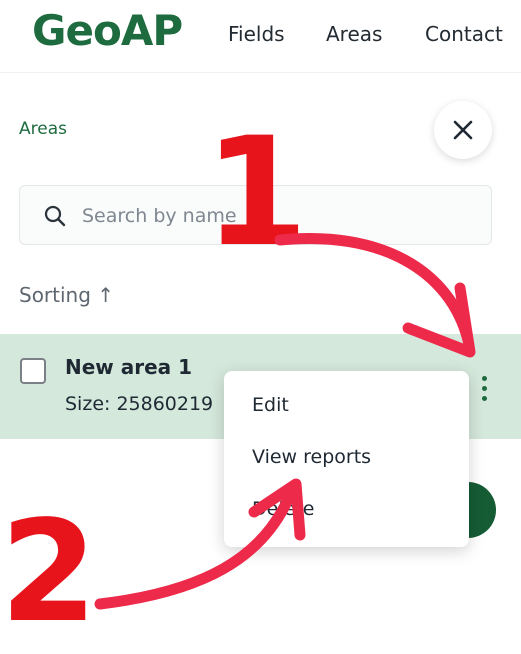 This screenshot has width=521, height=654. What do you see at coordinates (33, 371) in the screenshot?
I see `area-select-checkbox` at bounding box center [33, 371].